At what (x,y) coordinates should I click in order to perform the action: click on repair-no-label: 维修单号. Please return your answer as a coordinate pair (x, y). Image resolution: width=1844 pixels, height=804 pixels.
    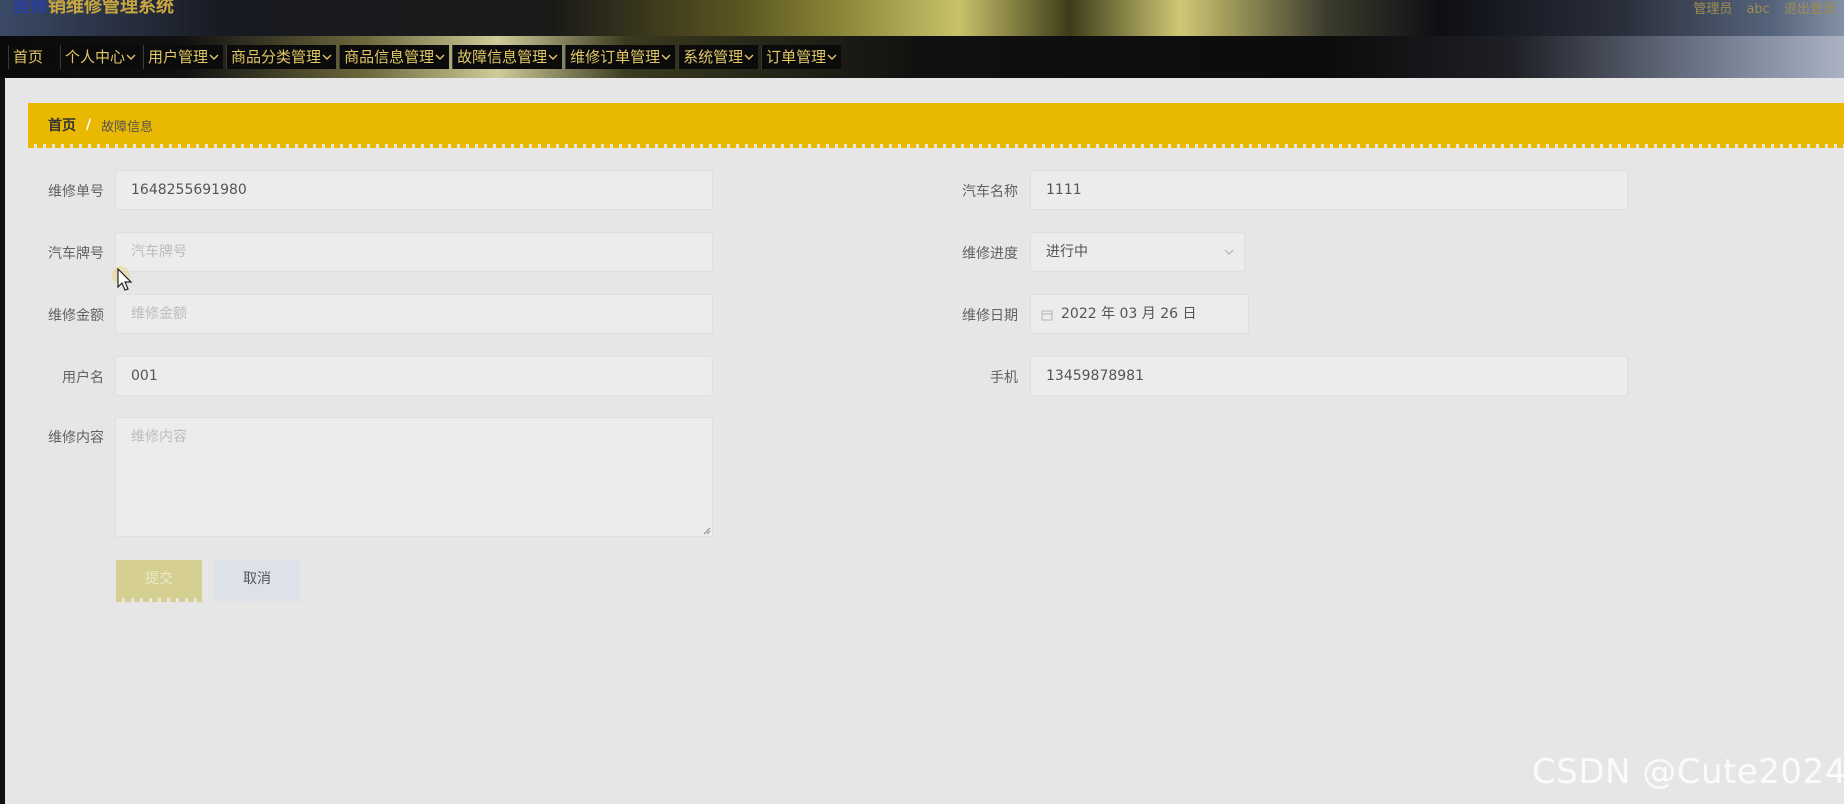
    Looking at the image, I should click on (76, 192).